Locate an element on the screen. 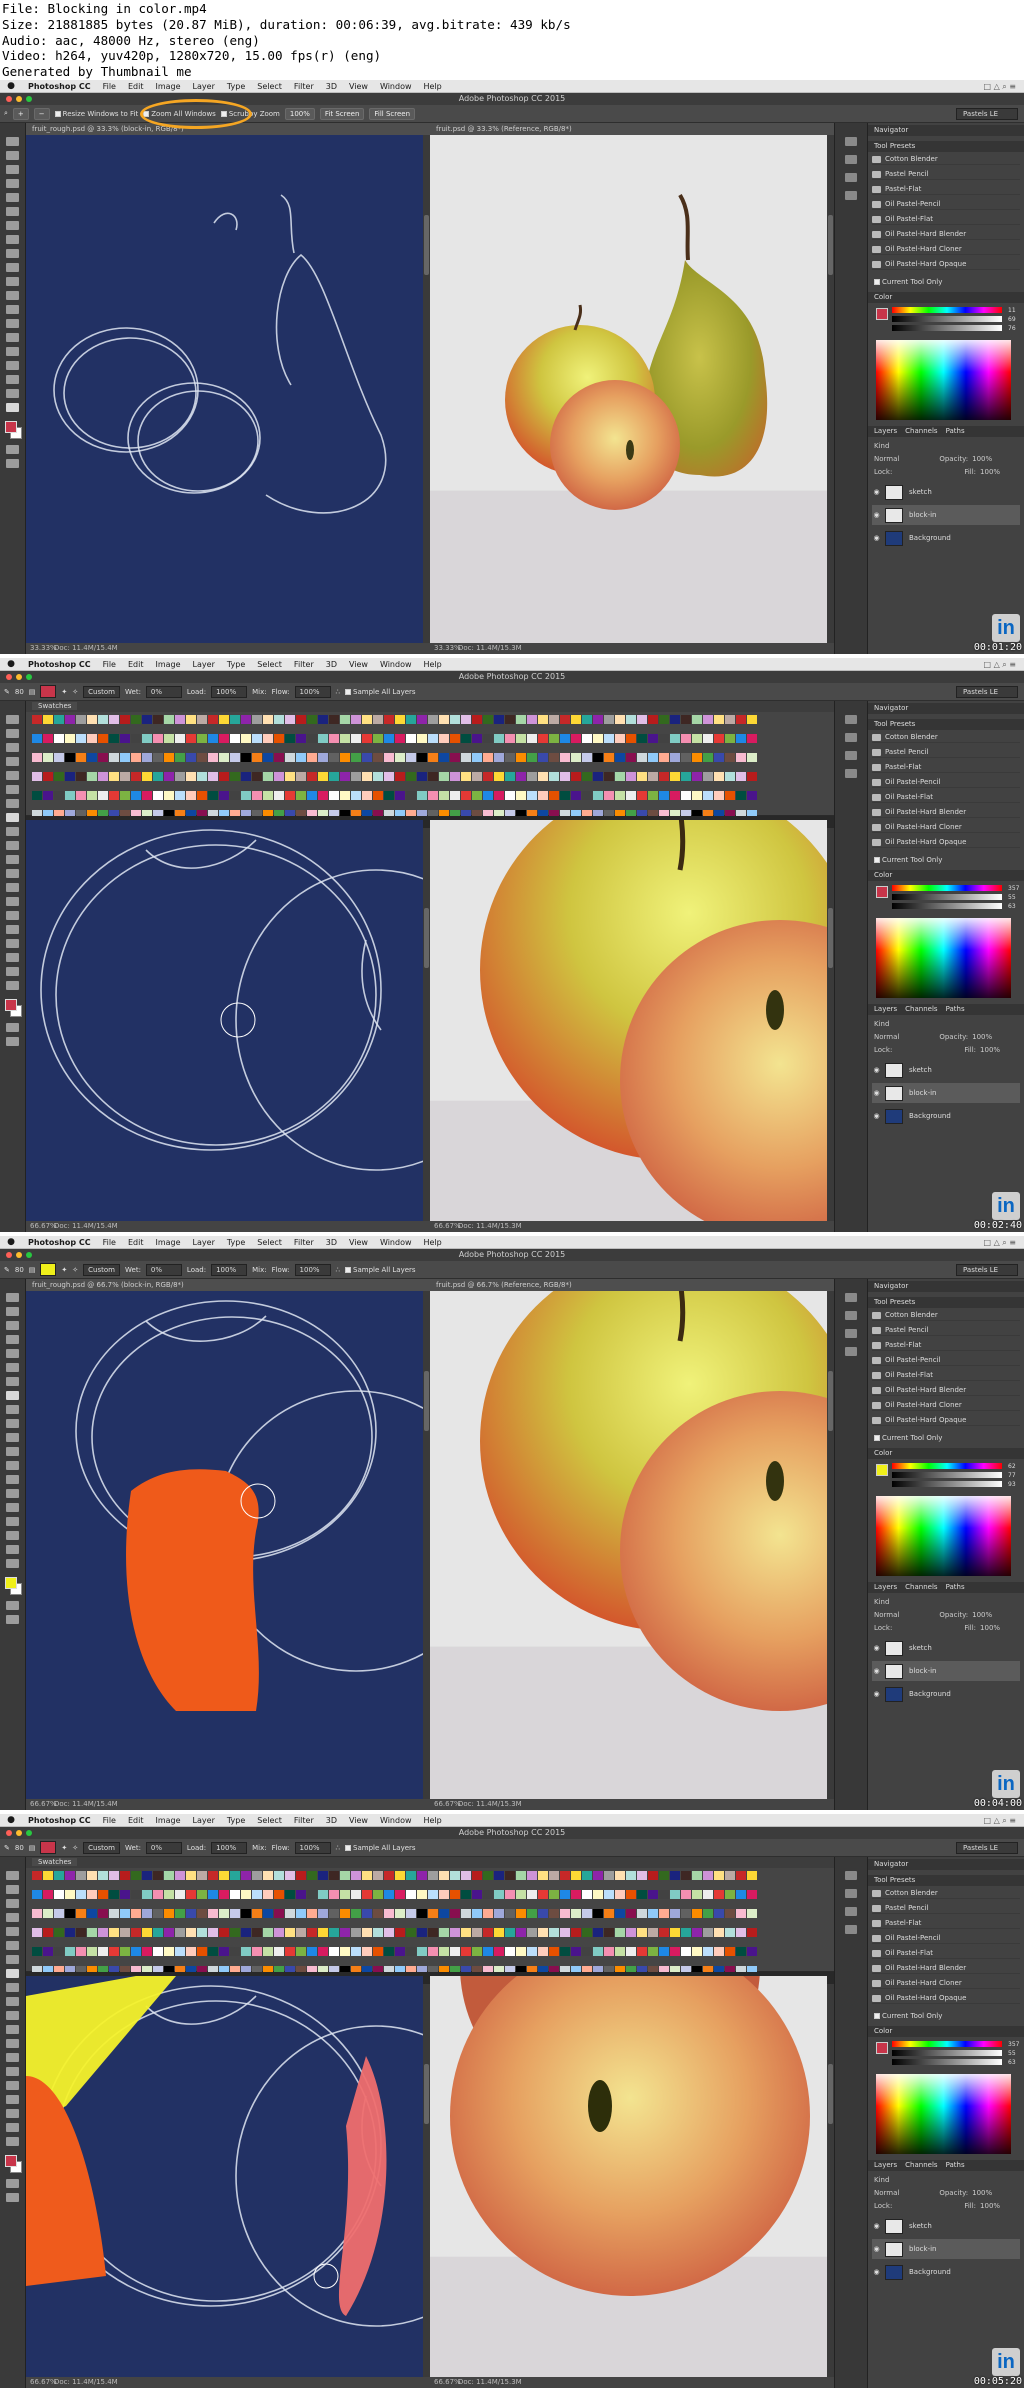 The image size is (1024, 2388). healing-tool-icon is located at coordinates (12, 1959).